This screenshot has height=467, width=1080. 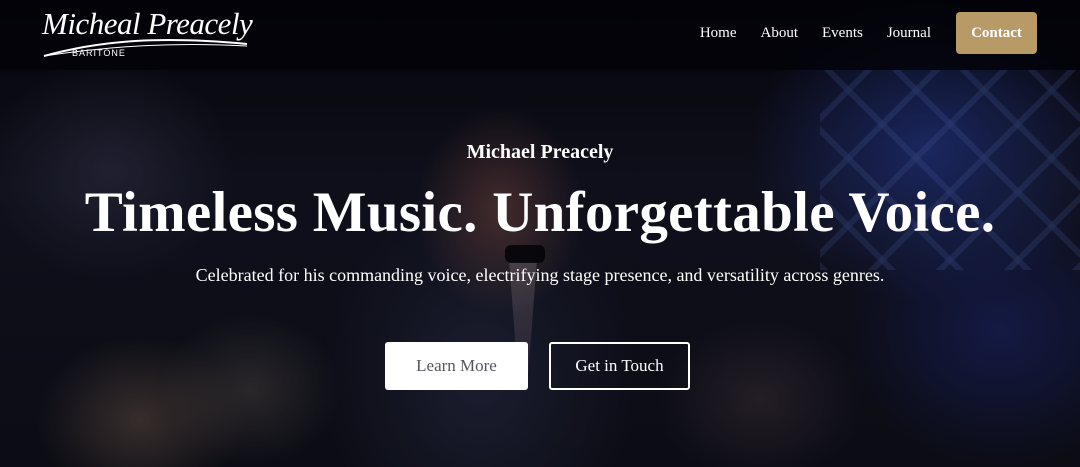 I want to click on logo-subtitle: BARITONE, so click(x=99, y=53).